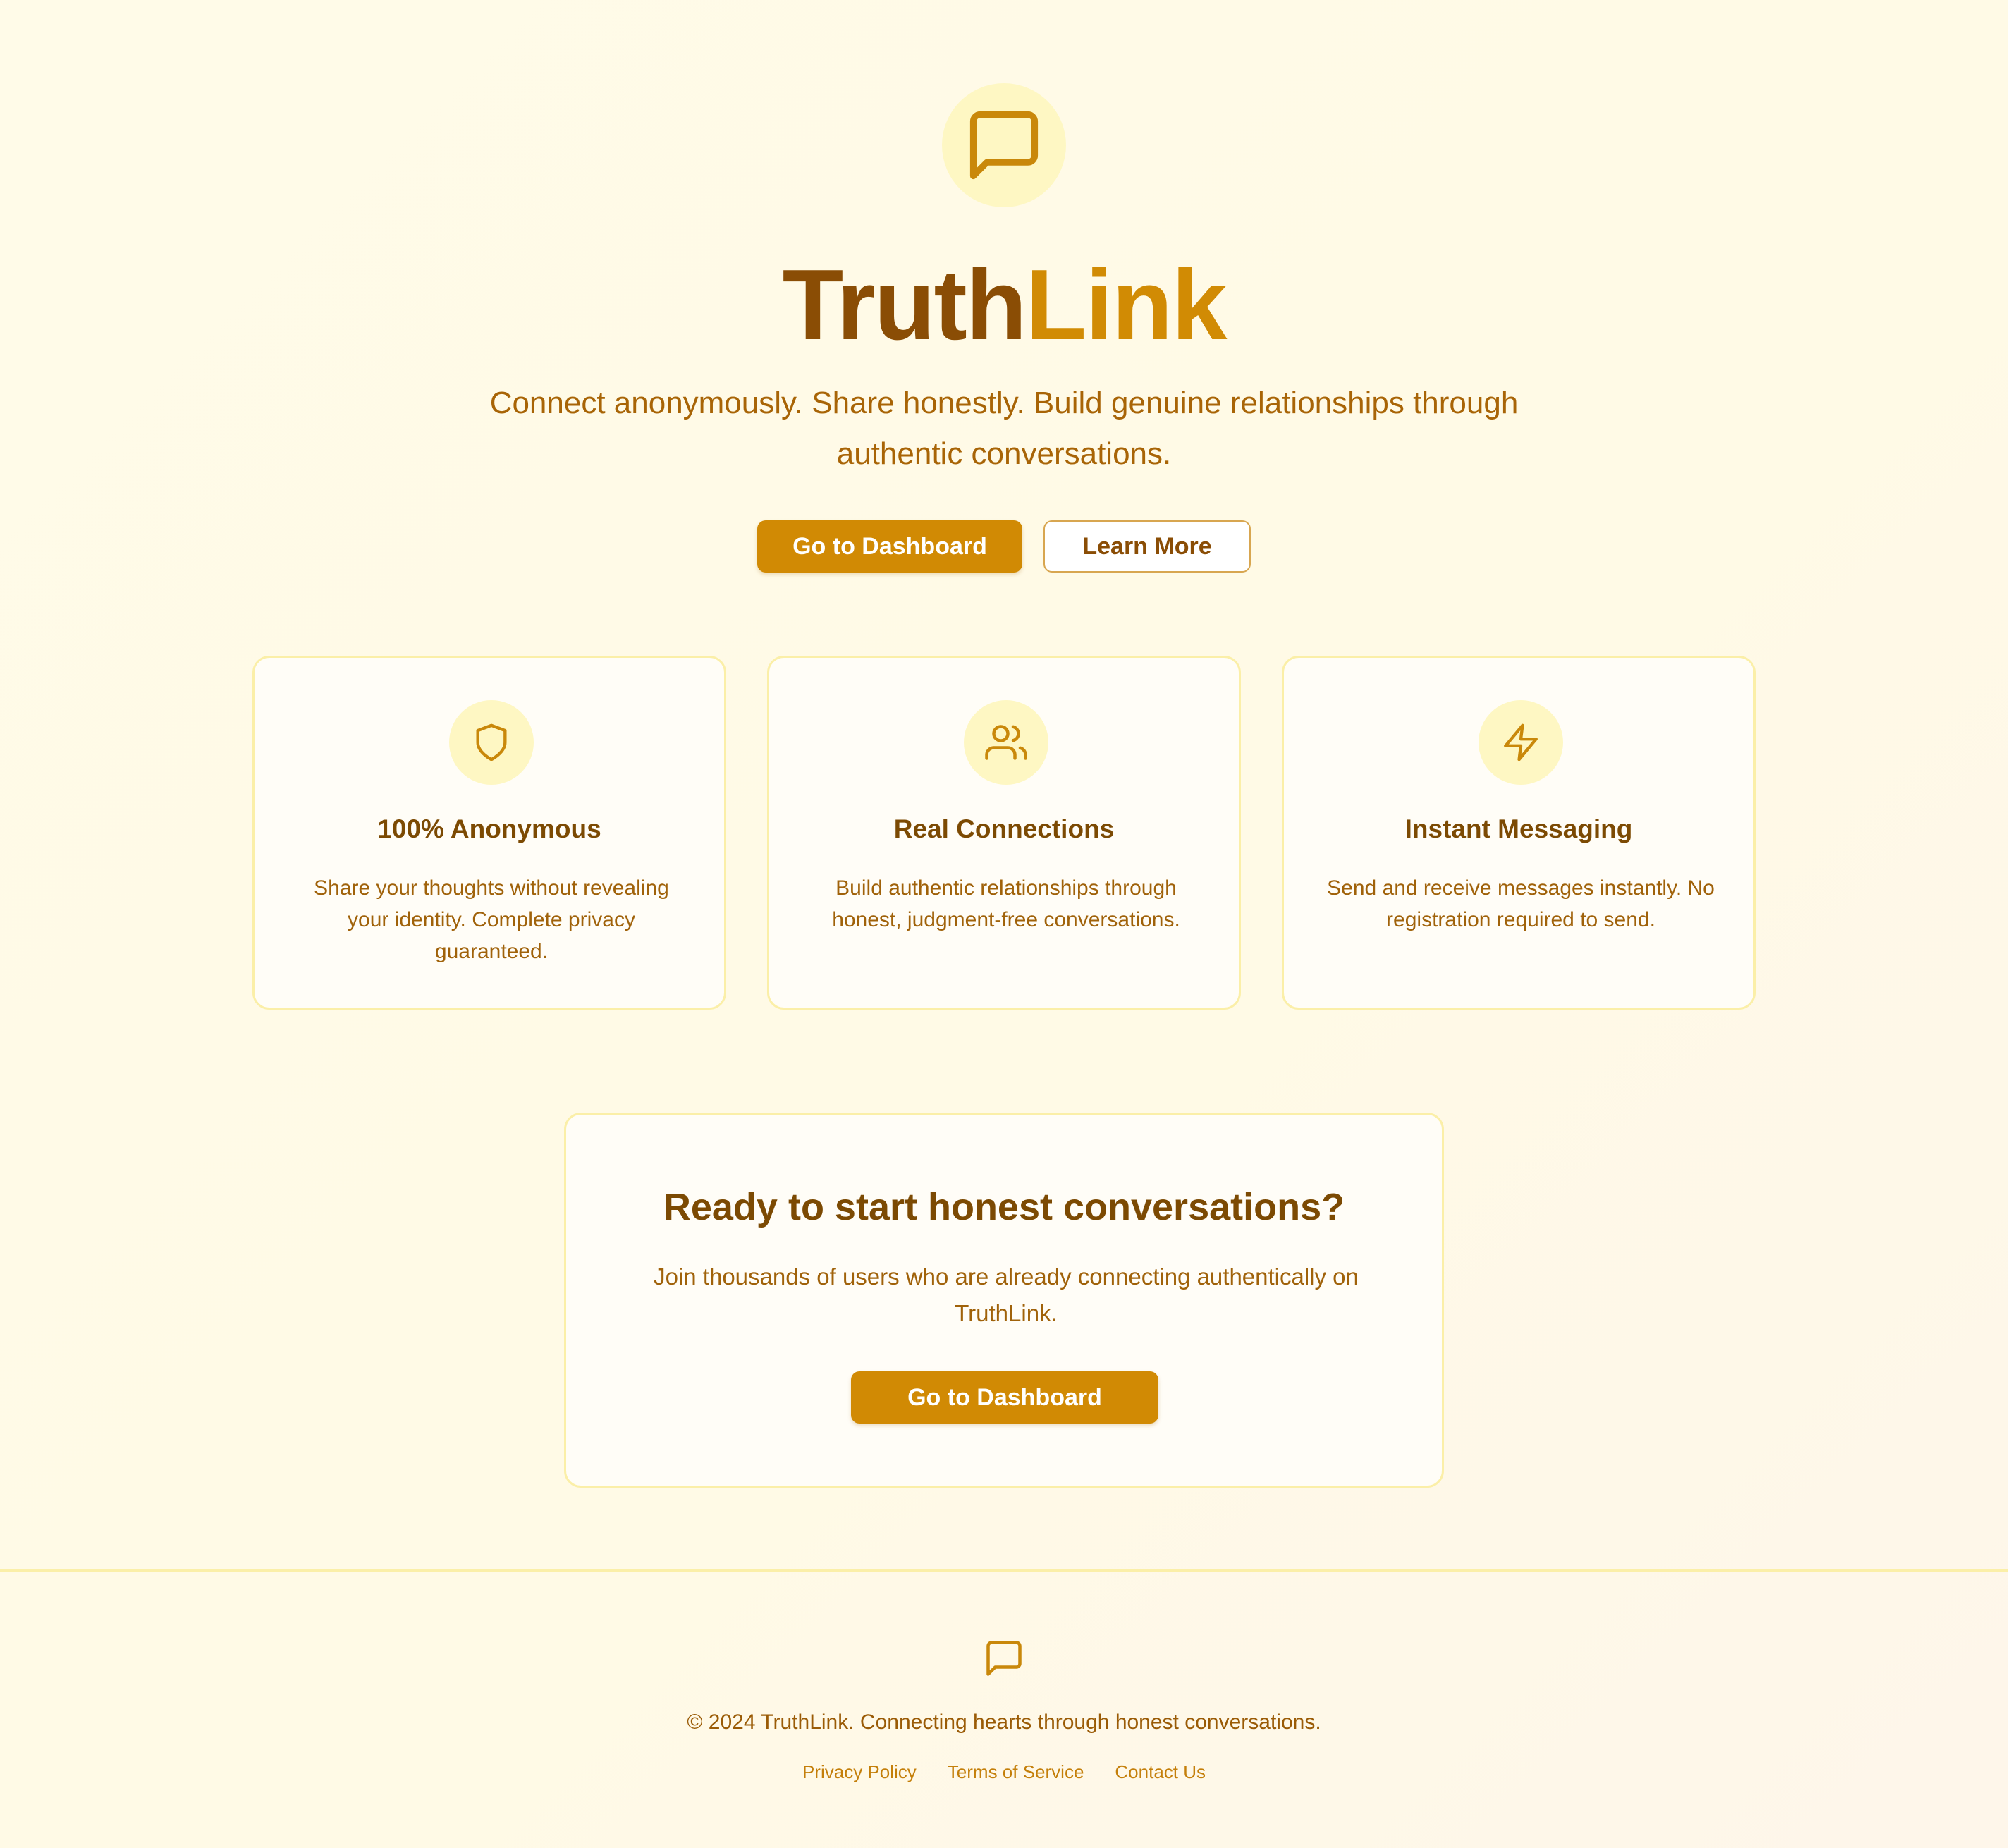 This screenshot has width=2008, height=1848. I want to click on contact-us-link: Contact Us, so click(1160, 1772).